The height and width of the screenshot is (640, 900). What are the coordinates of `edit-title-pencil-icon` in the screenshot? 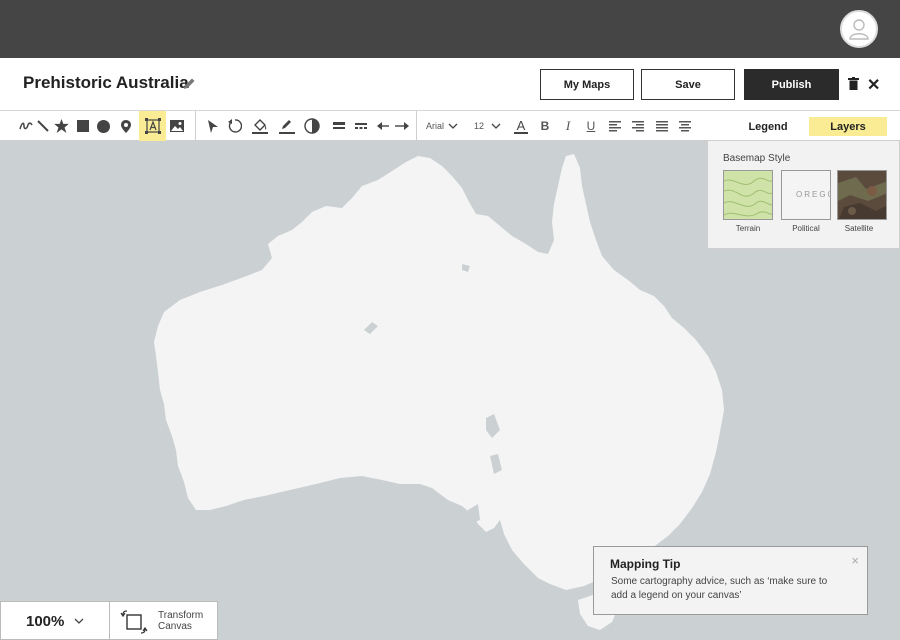 It's located at (189, 83).